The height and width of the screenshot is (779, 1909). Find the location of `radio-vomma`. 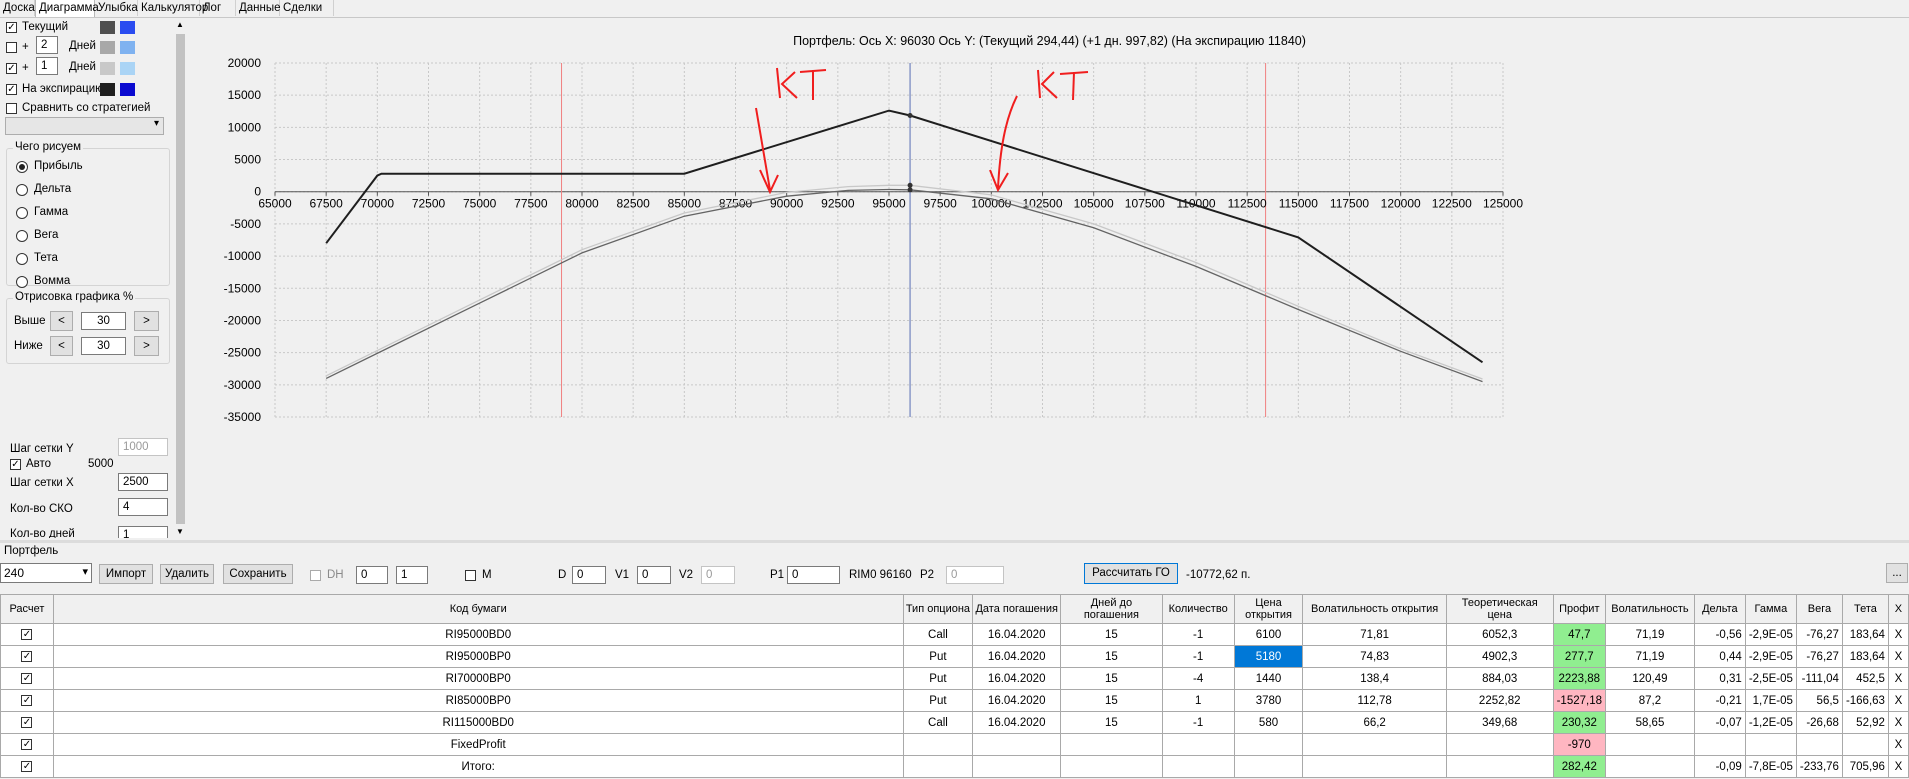

radio-vomma is located at coordinates (22, 282).